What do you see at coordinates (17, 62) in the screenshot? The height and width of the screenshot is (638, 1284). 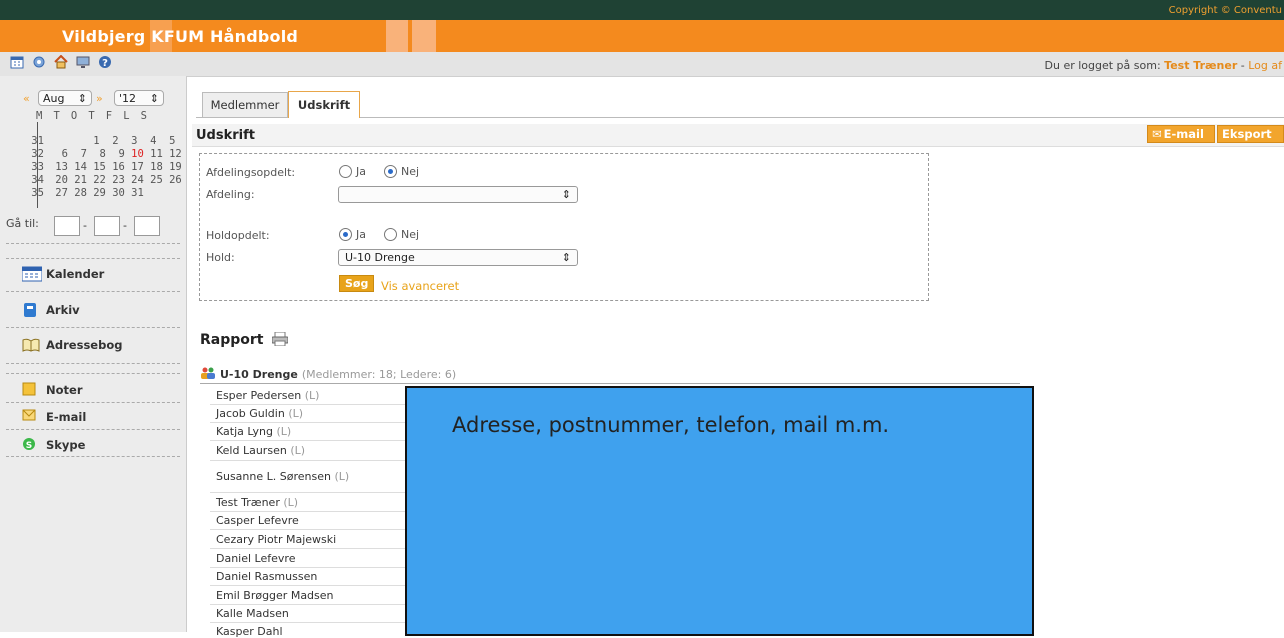 I see `calendar-icon` at bounding box center [17, 62].